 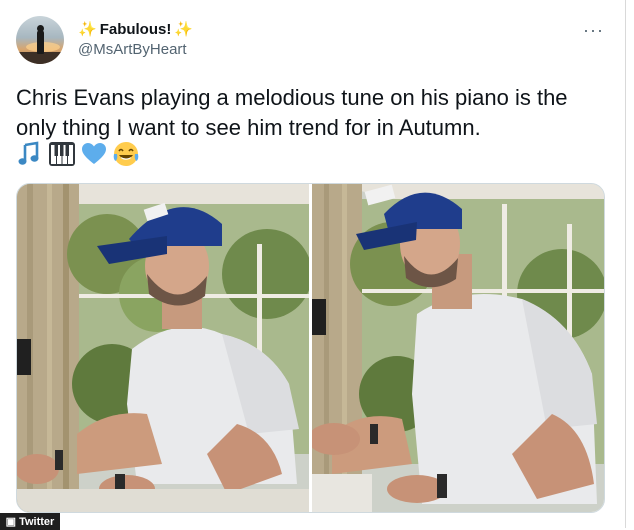 What do you see at coordinates (94, 154) in the screenshot?
I see `blue-heart-icon` at bounding box center [94, 154].